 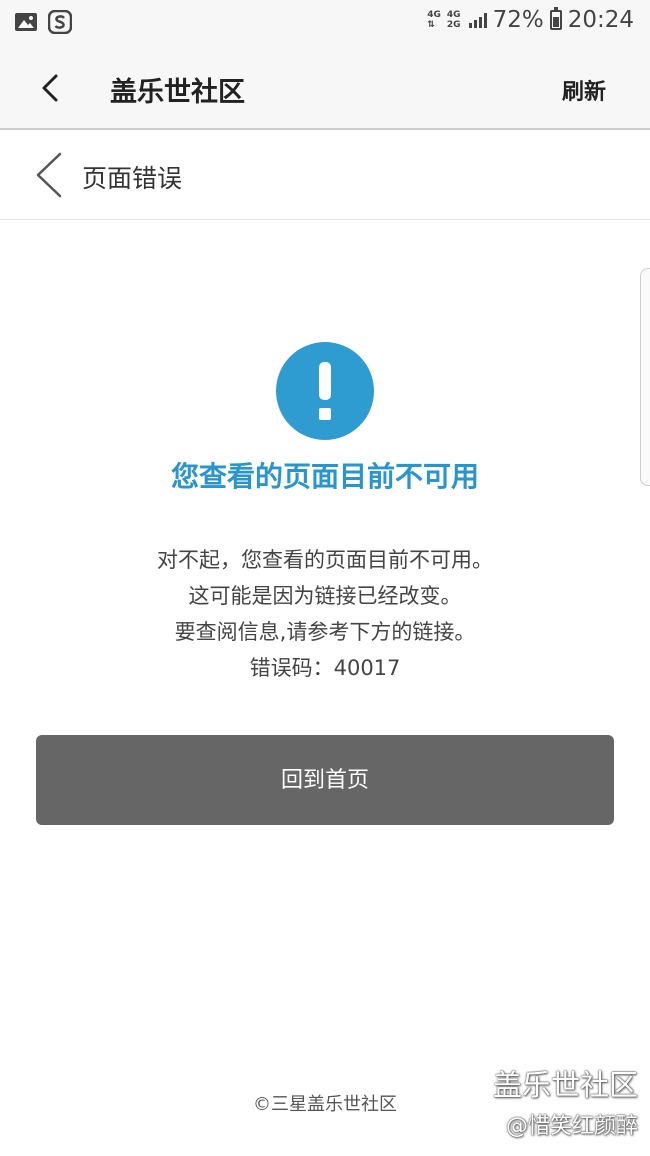 What do you see at coordinates (453, 25) in the screenshot?
I see `network-2-type-bottom: 2G` at bounding box center [453, 25].